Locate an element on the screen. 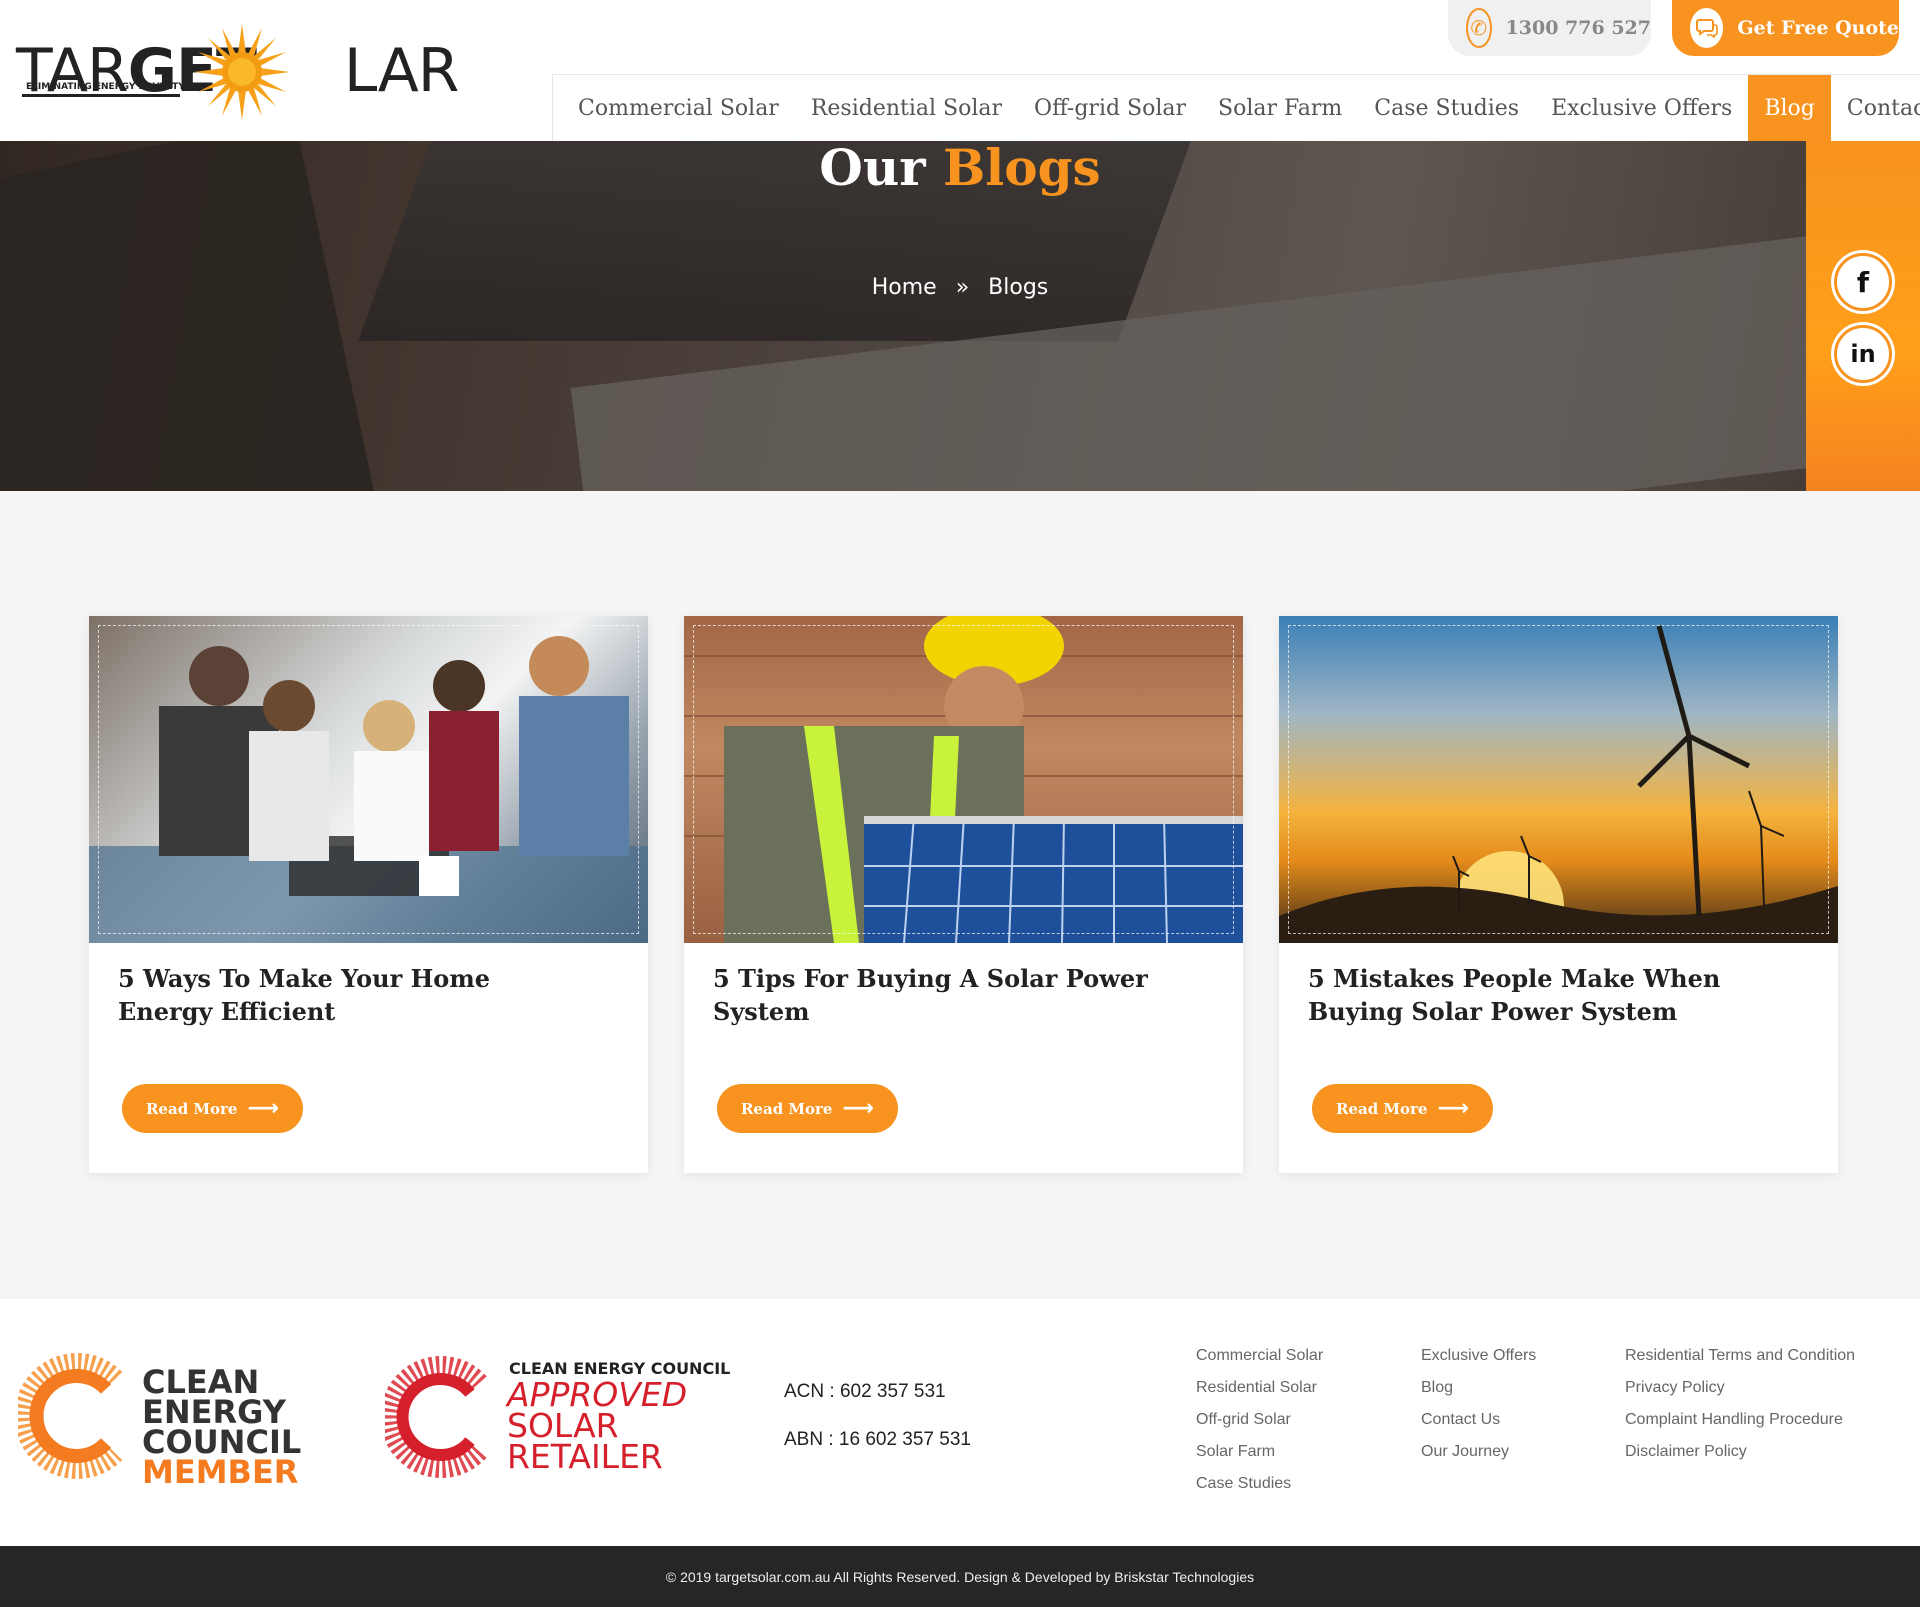 This screenshot has height=1607, width=1920. breadcrumb: Home » Blogs is located at coordinates (960, 287).